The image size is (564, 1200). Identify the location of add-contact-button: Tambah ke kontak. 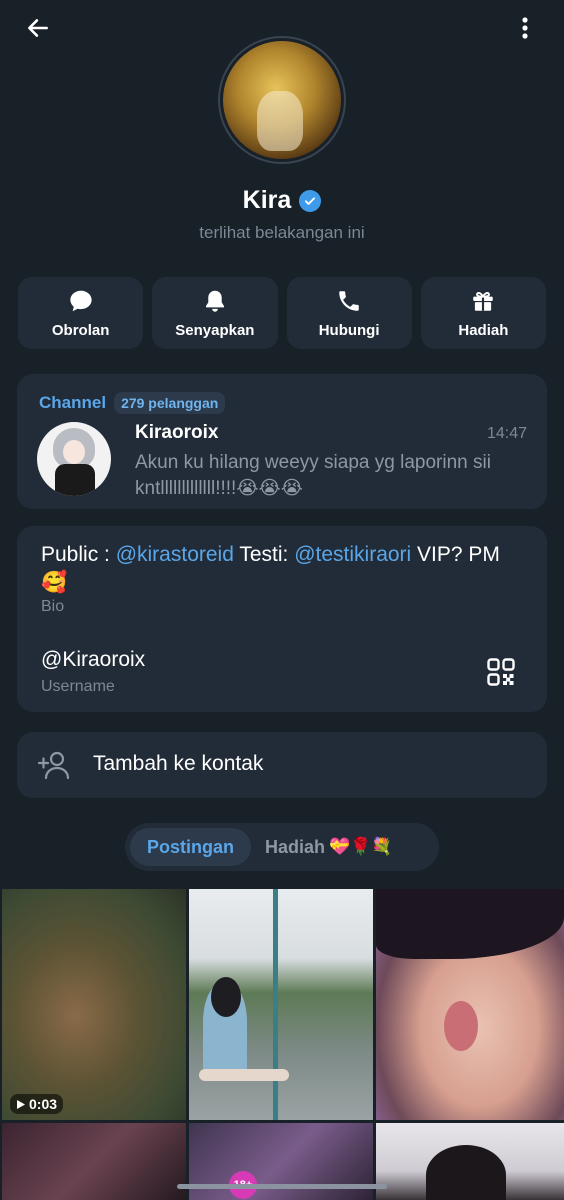
(282, 765).